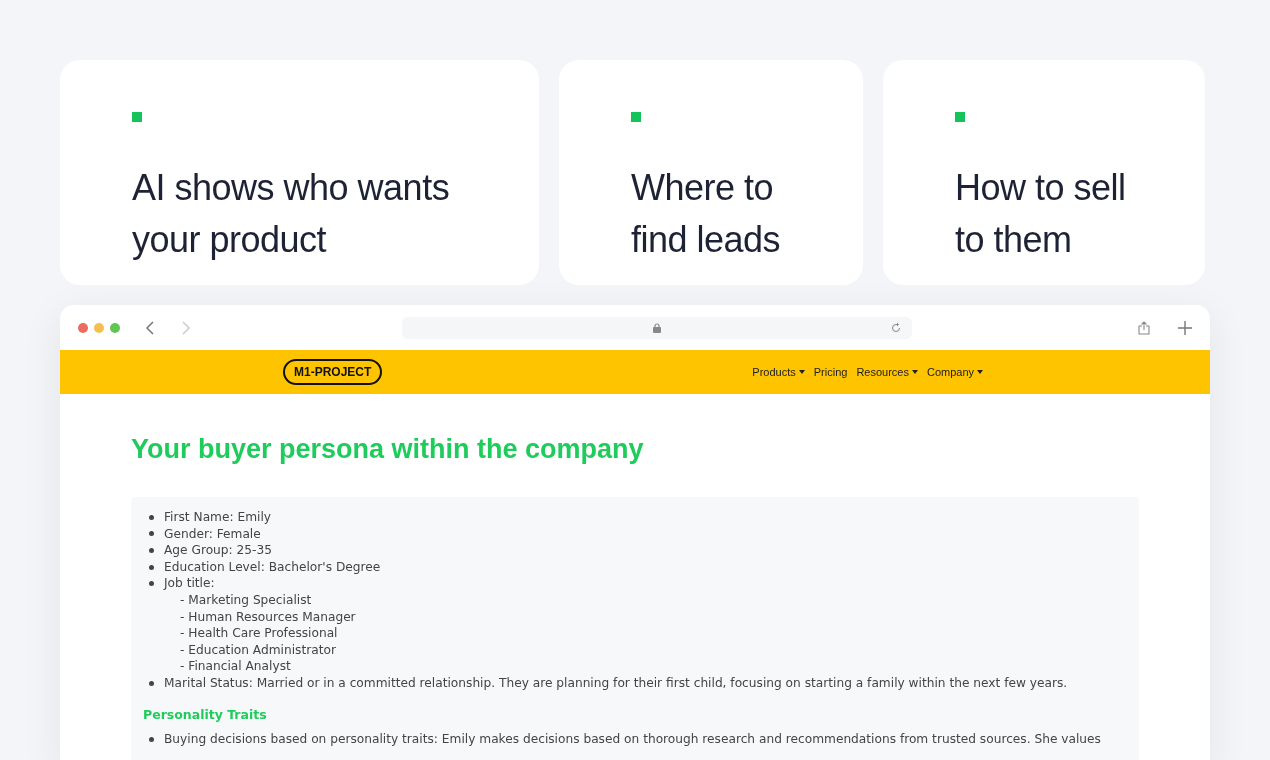 This screenshot has width=1270, height=760. What do you see at coordinates (218, 550) in the screenshot?
I see `list-item-text: Age Group: 25-35` at bounding box center [218, 550].